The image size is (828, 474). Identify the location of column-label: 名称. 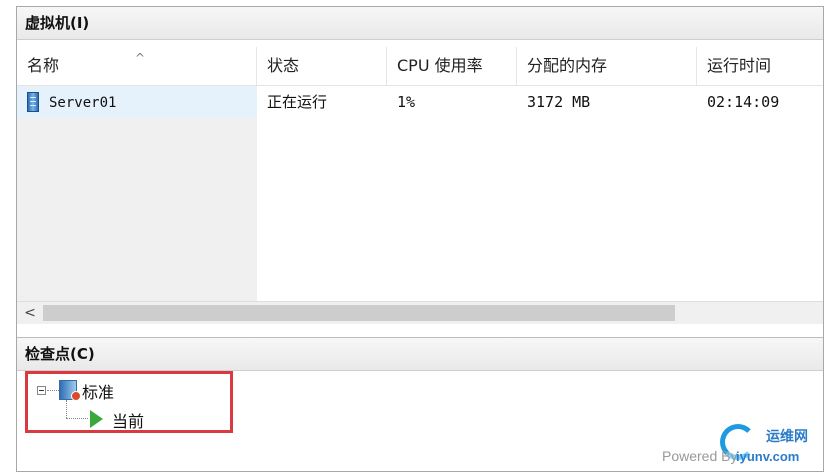
(43, 65).